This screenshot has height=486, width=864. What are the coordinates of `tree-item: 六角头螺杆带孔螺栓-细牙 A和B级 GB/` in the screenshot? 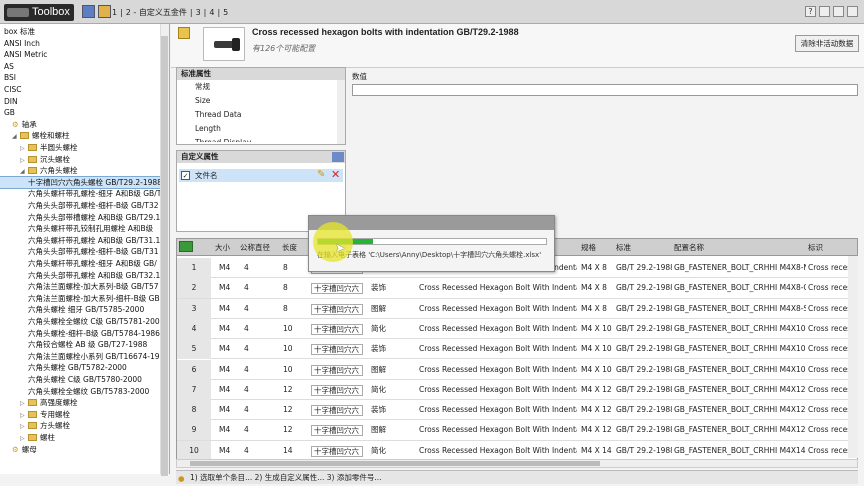 It's located at (78, 263).